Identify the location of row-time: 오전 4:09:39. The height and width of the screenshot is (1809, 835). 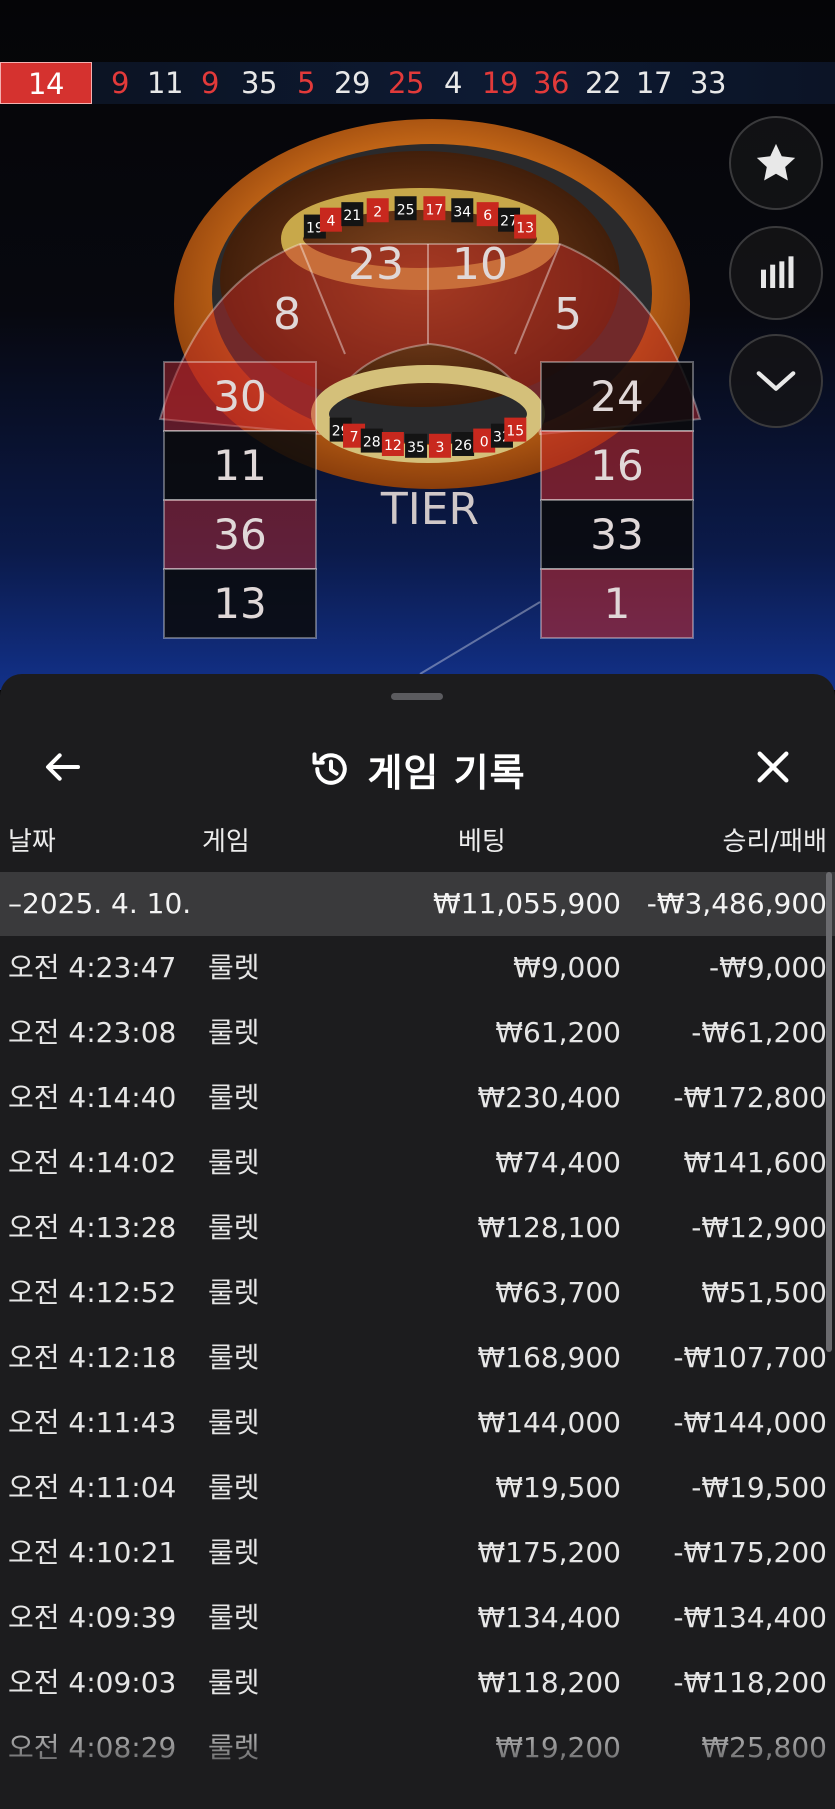
(92, 1617).